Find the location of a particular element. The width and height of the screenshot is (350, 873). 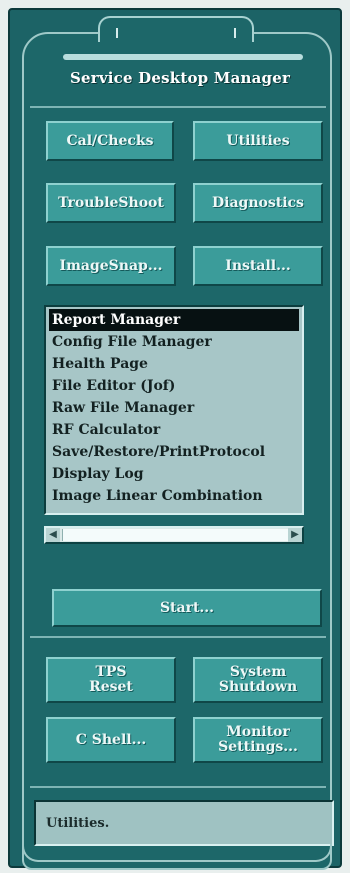

list-item-health-page: Health Page is located at coordinates (174, 364).